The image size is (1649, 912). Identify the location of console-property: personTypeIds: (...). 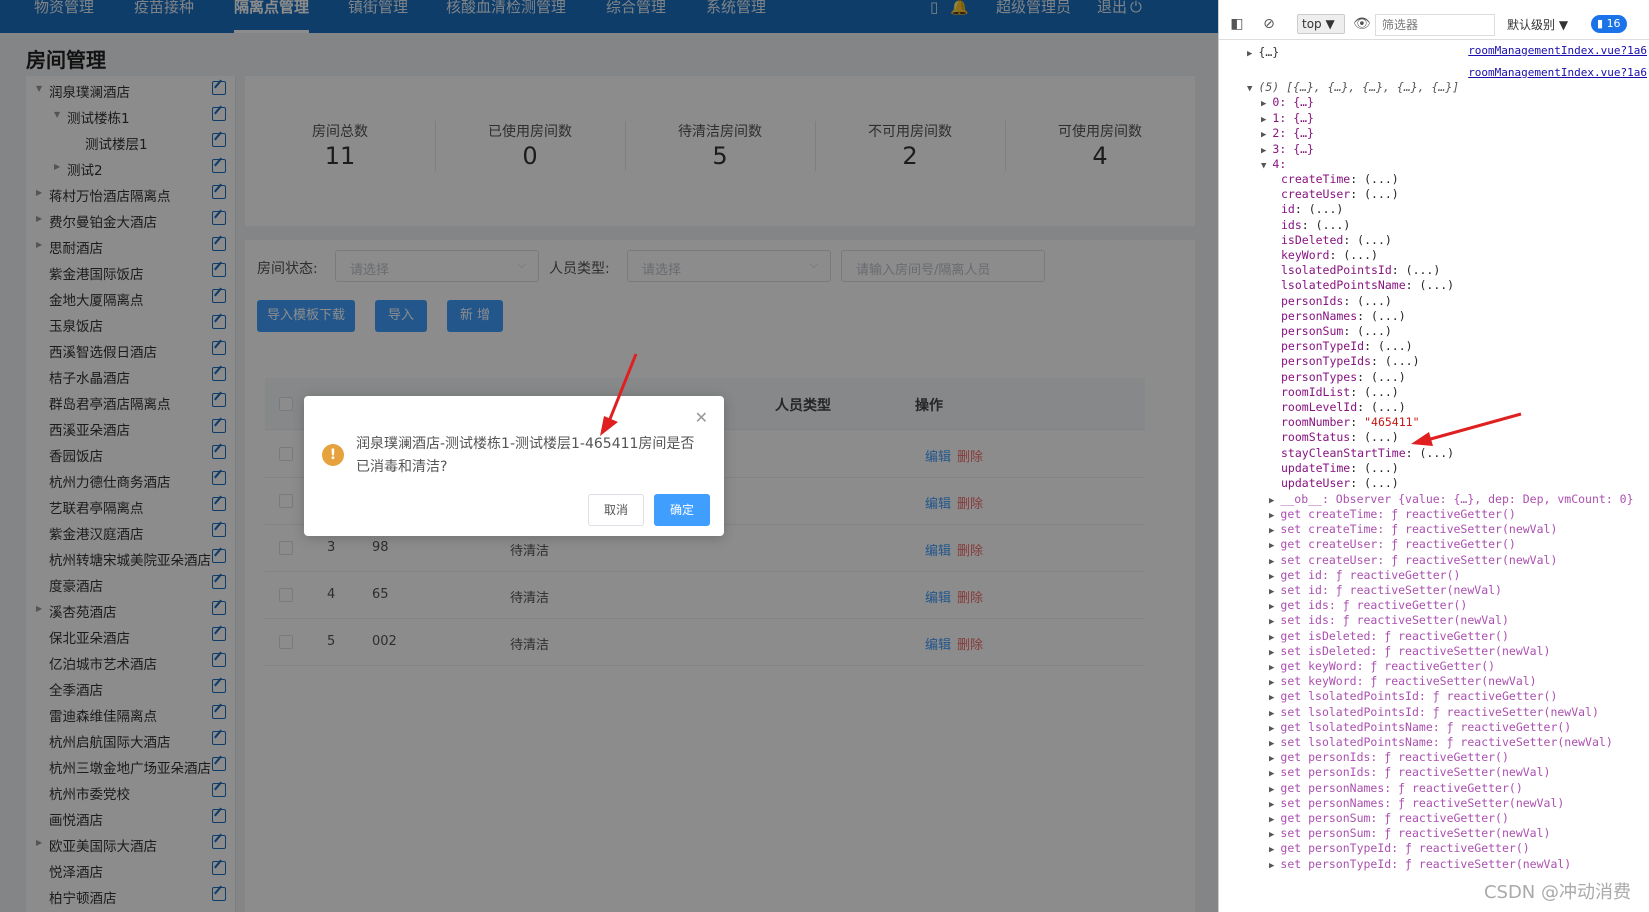
(1350, 361).